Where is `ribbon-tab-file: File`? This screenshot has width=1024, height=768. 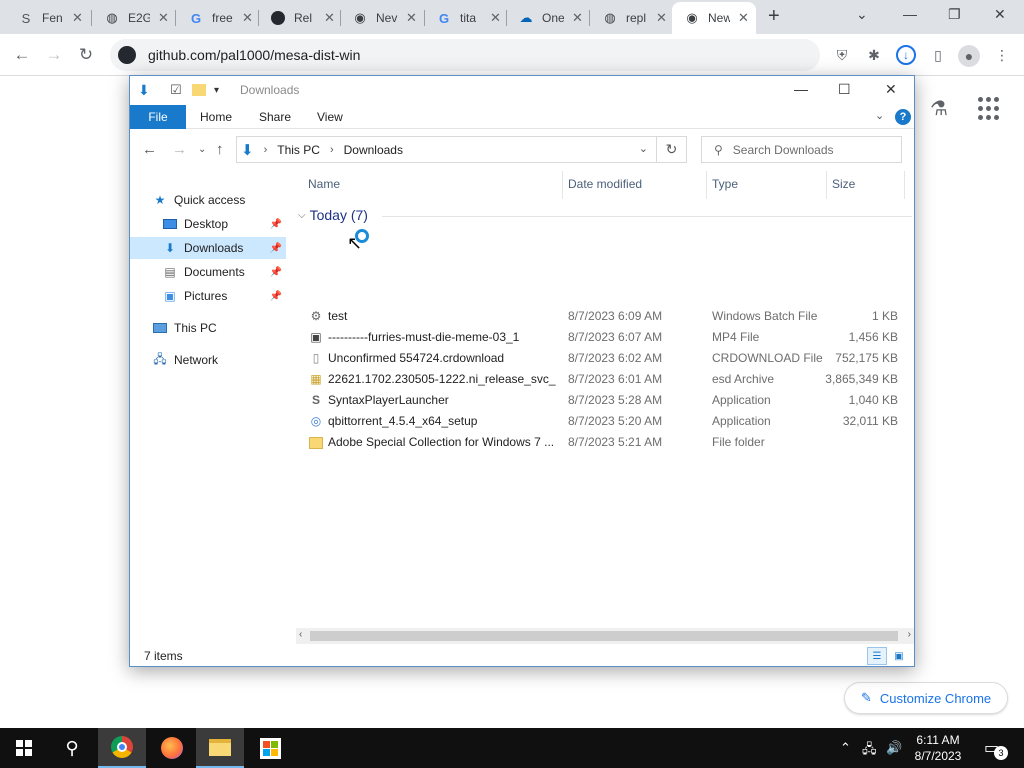
ribbon-tab-file: File is located at coordinates (158, 117).